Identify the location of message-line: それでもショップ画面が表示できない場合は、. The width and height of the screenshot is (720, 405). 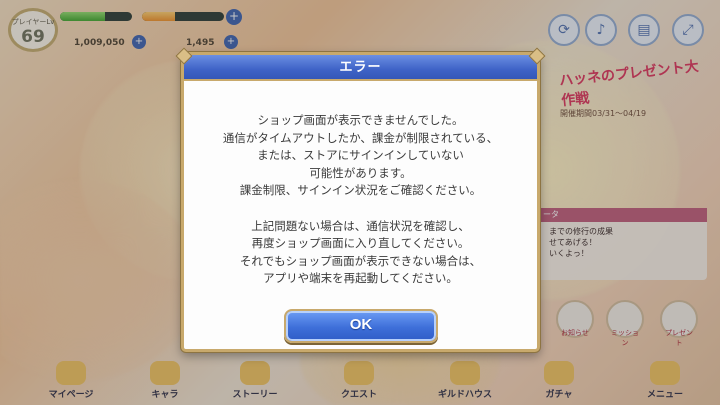
(360, 260).